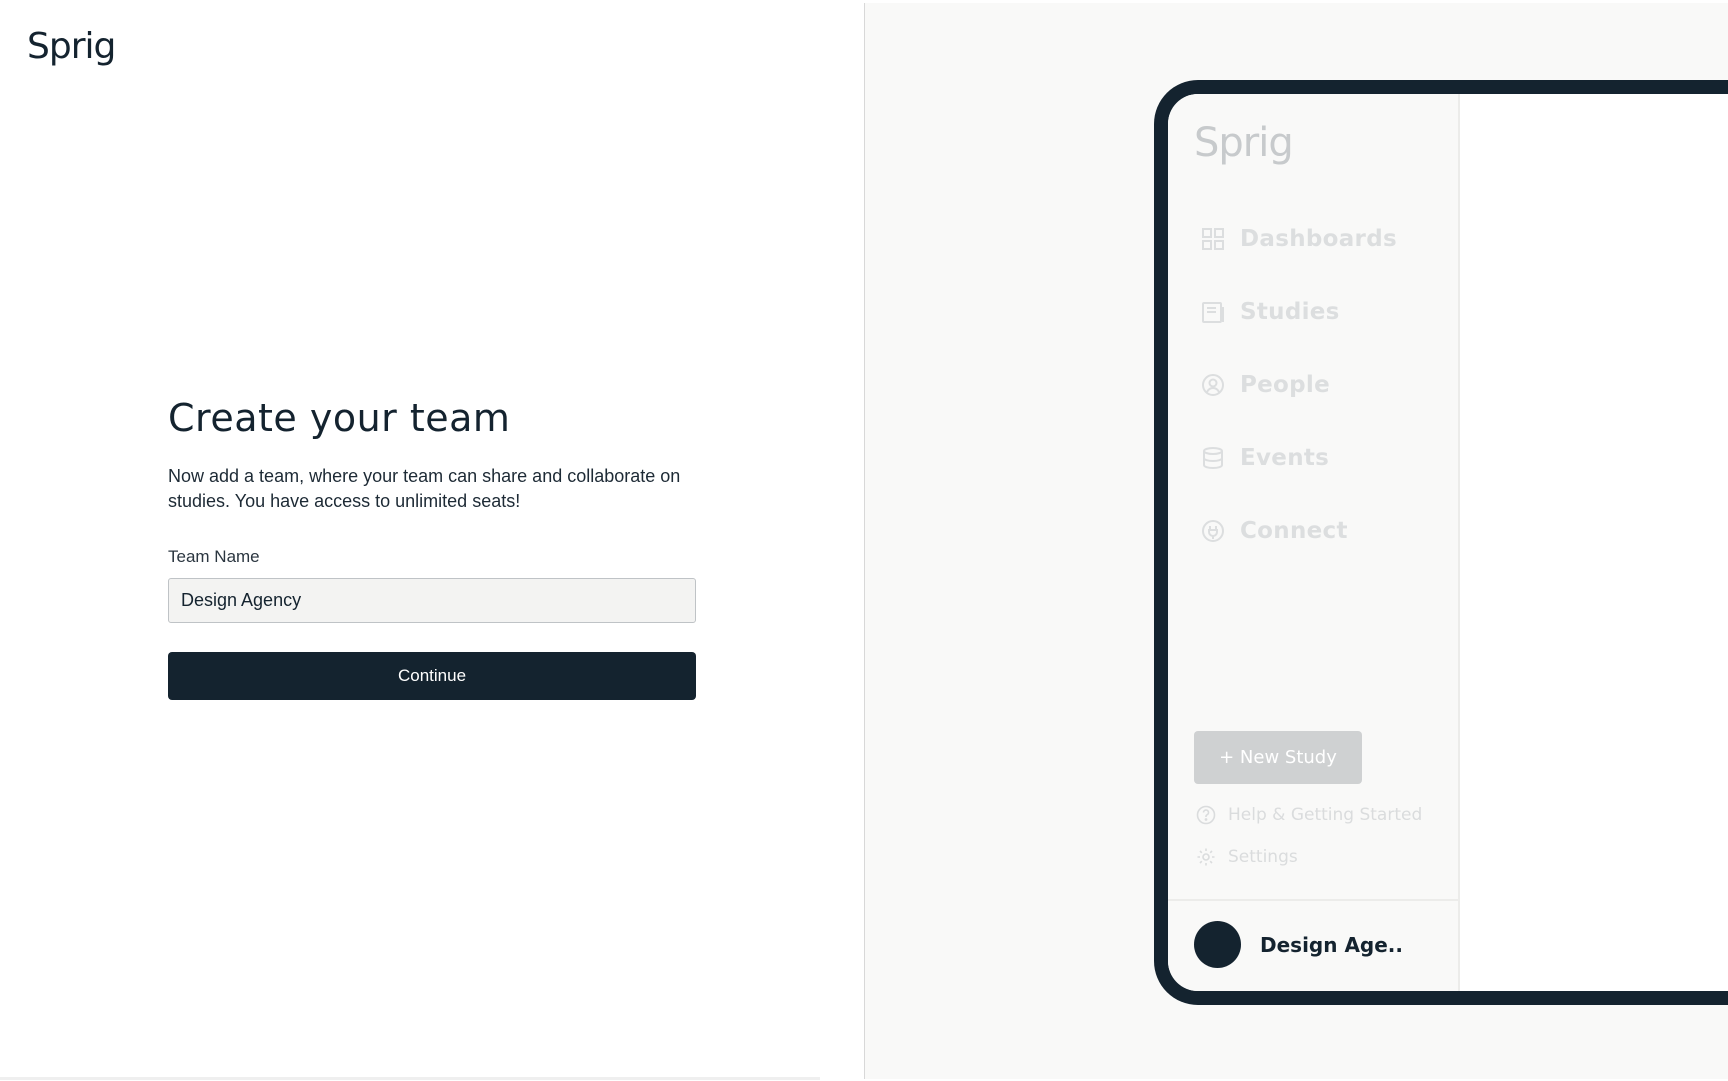 The image size is (1728, 1081). I want to click on preview-nav-item-people: People, so click(1298, 384).